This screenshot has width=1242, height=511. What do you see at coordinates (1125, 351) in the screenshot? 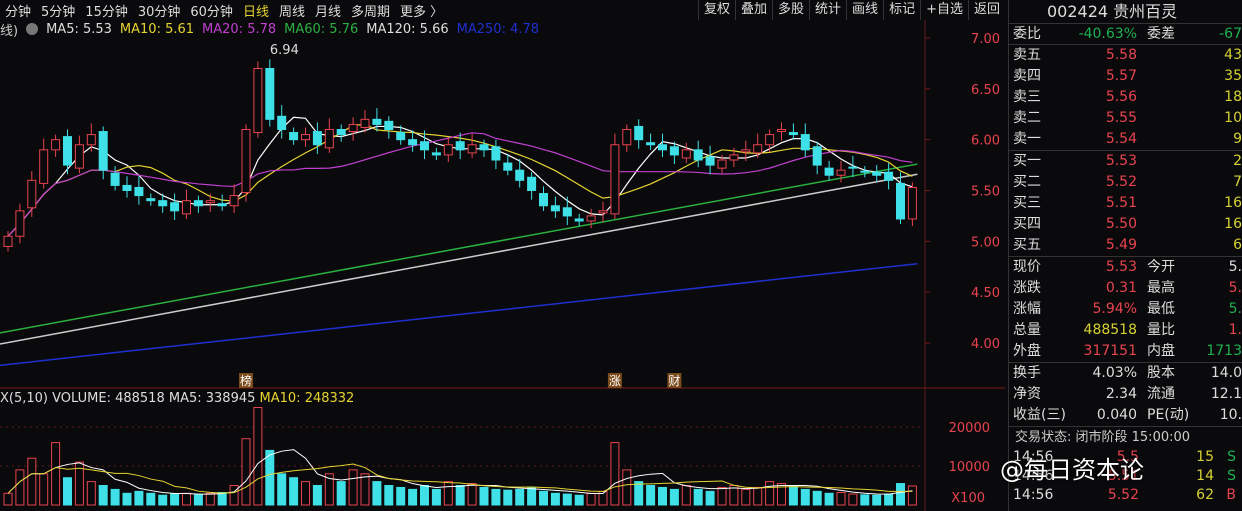
I see `stat-row: 外盘 317151 内盘 1713` at bounding box center [1125, 351].